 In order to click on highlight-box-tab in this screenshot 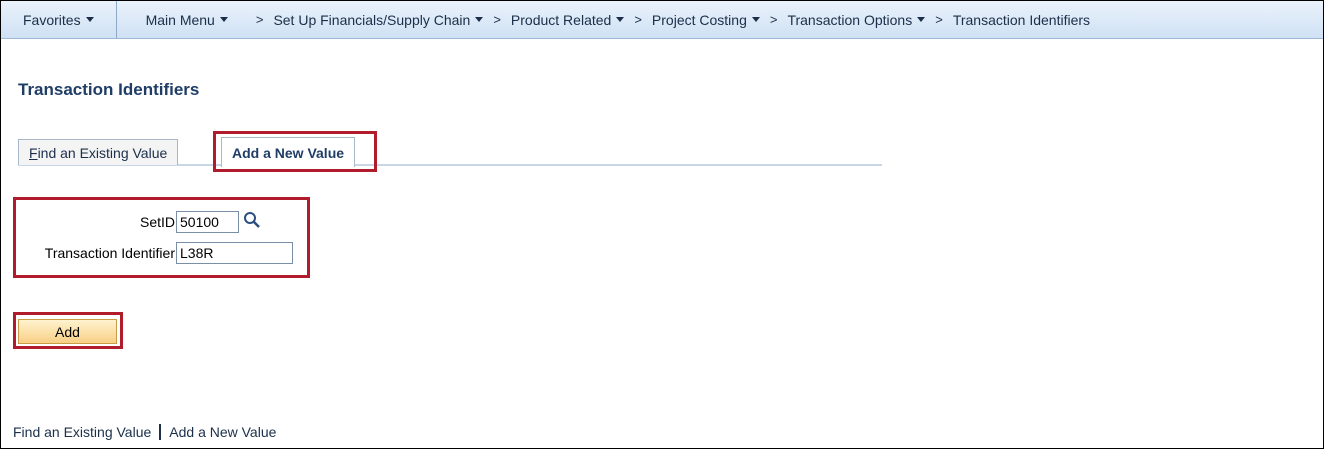, I will do `click(295, 151)`.